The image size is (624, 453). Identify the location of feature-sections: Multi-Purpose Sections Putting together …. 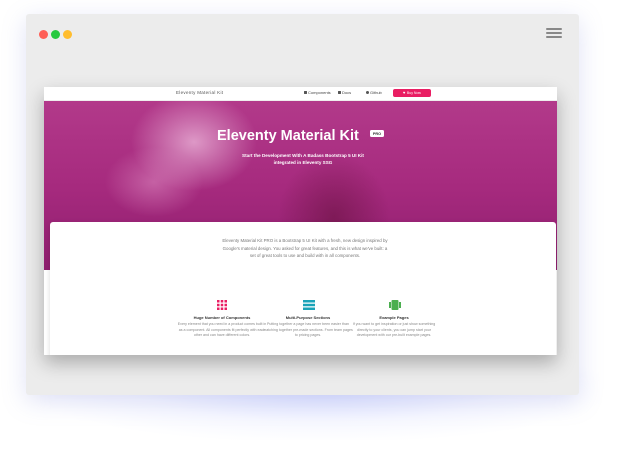
(308, 319).